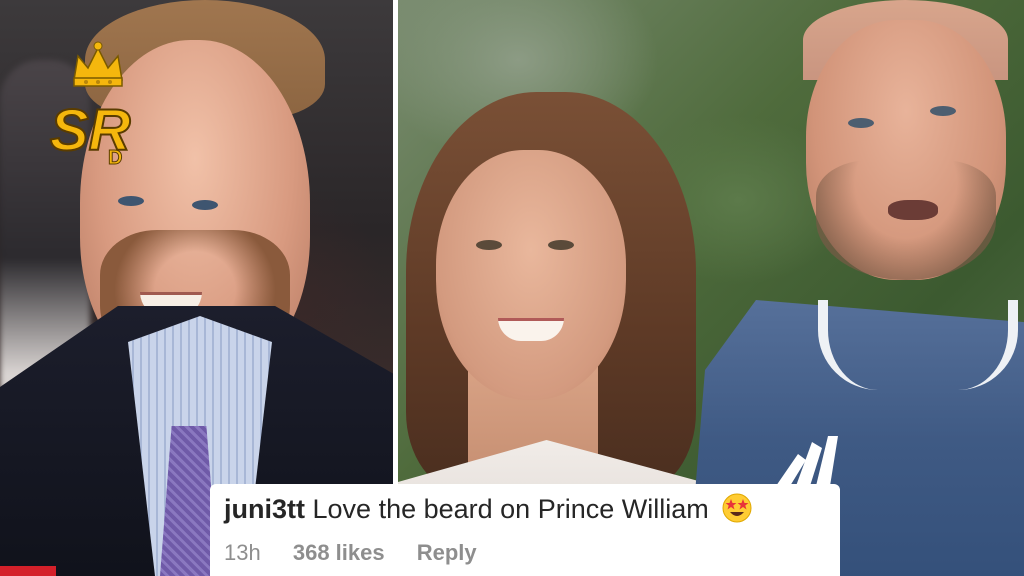 The image size is (1024, 576). I want to click on comment-username: juni3tt, so click(264, 509).